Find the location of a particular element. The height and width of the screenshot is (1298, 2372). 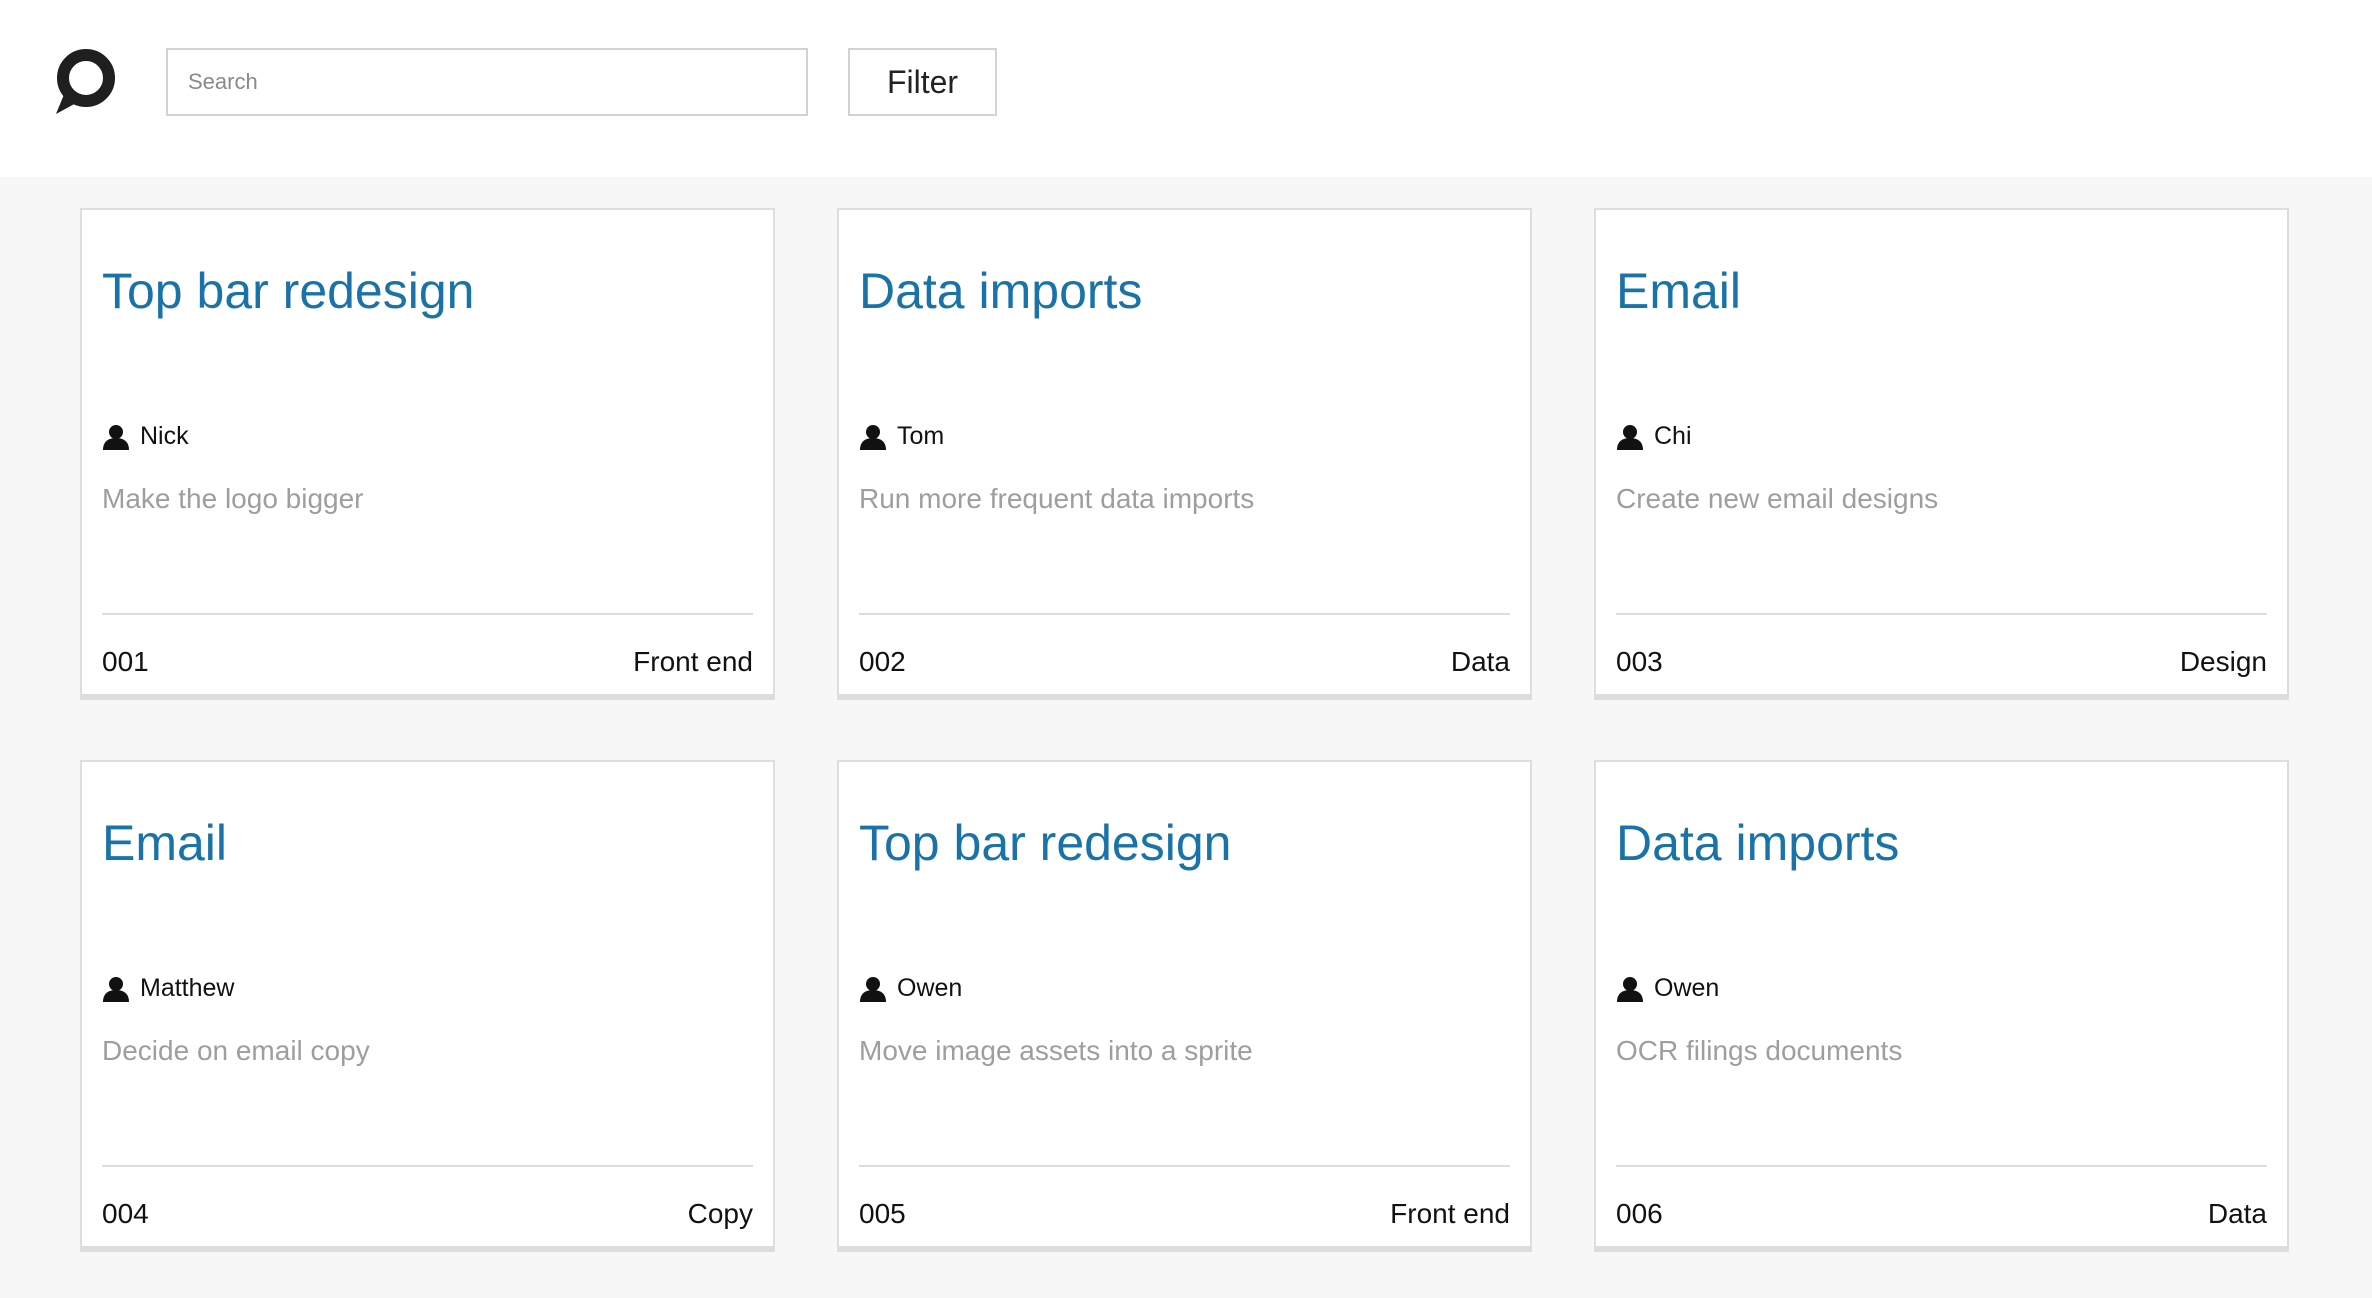

assignee-name: Chi is located at coordinates (1673, 436).